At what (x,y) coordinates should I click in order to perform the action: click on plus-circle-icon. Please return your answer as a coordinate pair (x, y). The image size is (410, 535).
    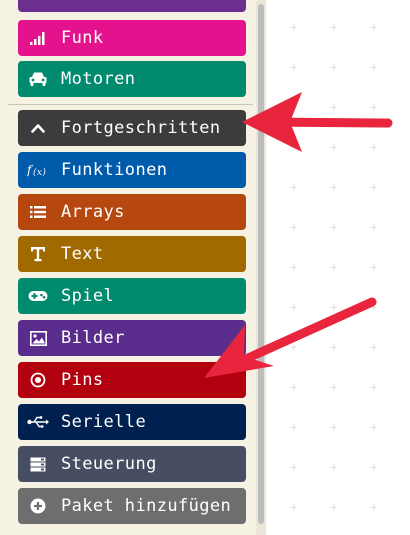
    Looking at the image, I should click on (38, 506).